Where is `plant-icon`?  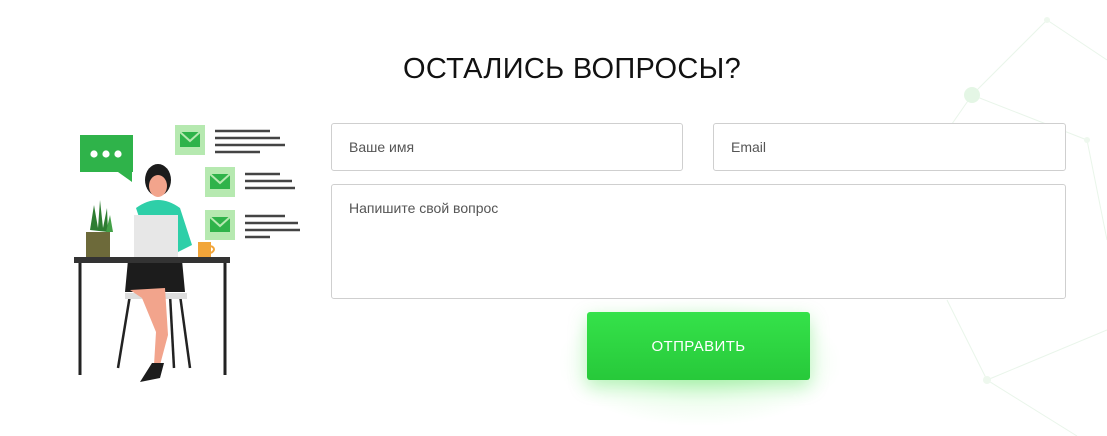
plant-icon is located at coordinates (99, 228).